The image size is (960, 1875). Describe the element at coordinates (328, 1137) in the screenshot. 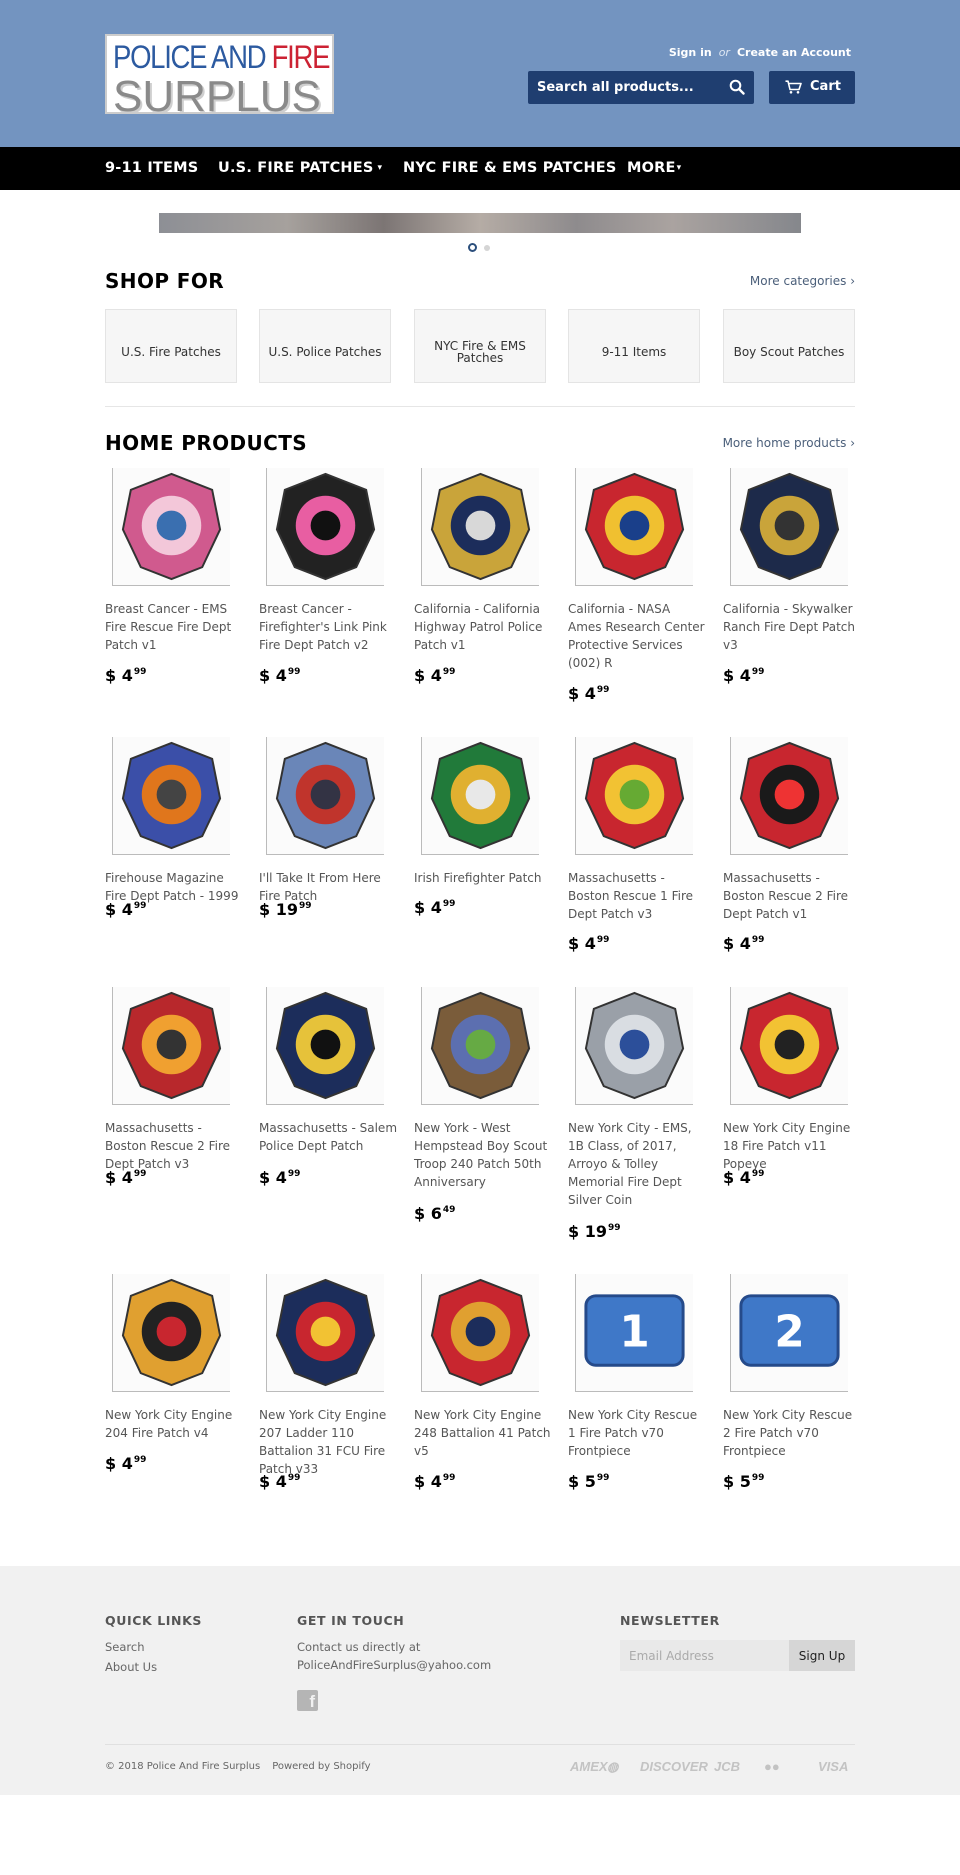

I see `product-title: Massachusetts - Salem Police Dept Patch` at that location.